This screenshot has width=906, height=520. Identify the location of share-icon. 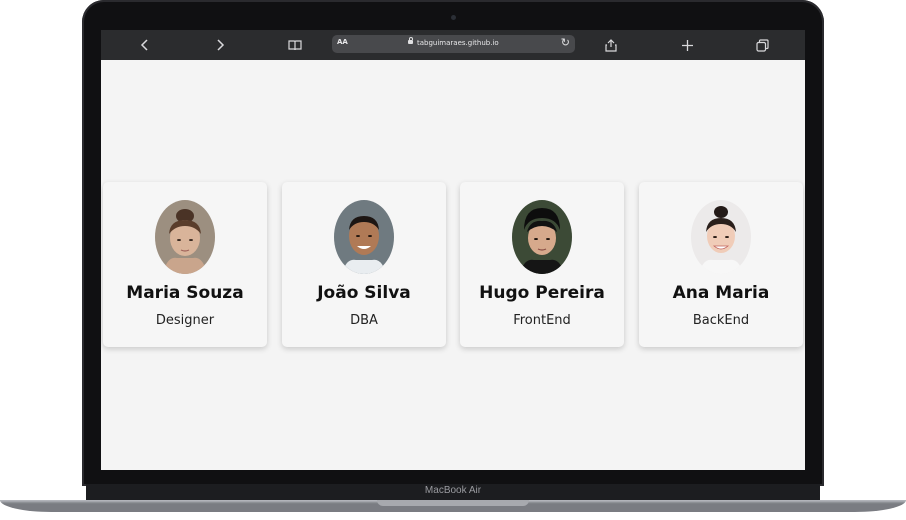
(611, 45).